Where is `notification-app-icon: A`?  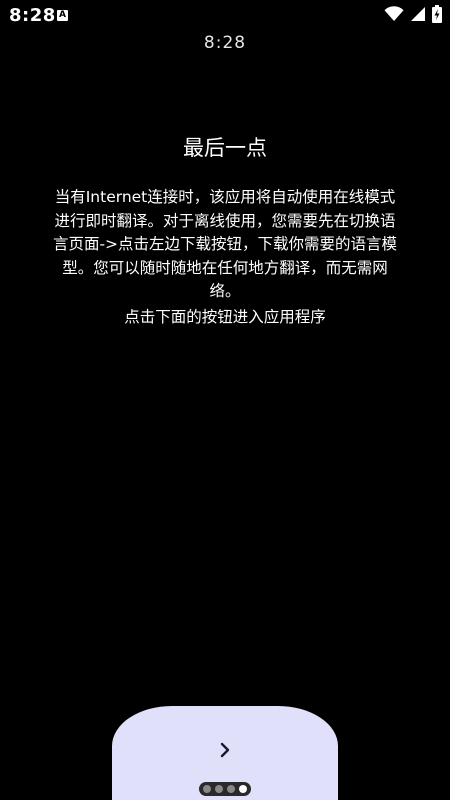 notification-app-icon: A is located at coordinates (62, 15).